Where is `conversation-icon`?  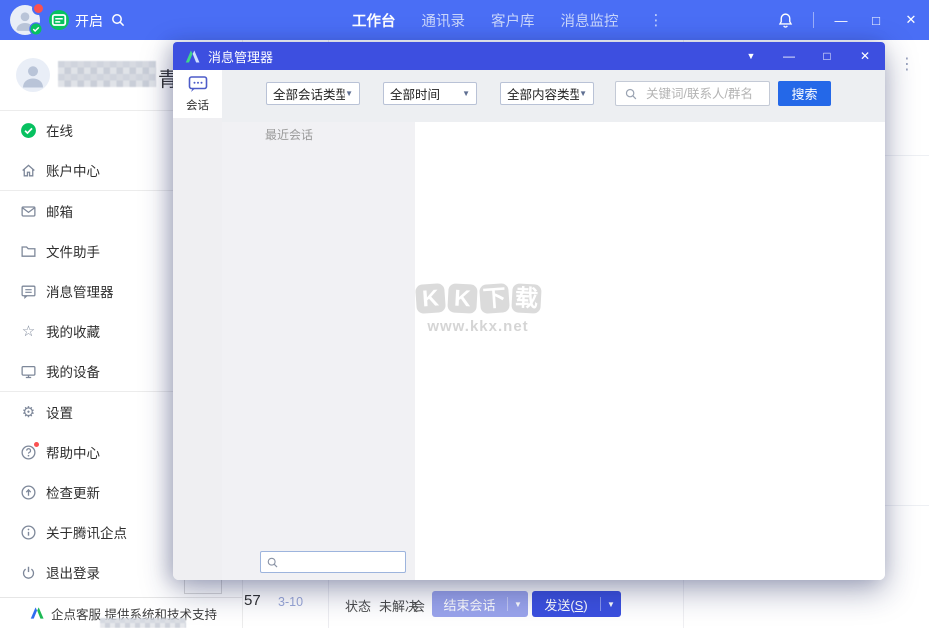
conversation-icon is located at coordinates (197, 84).